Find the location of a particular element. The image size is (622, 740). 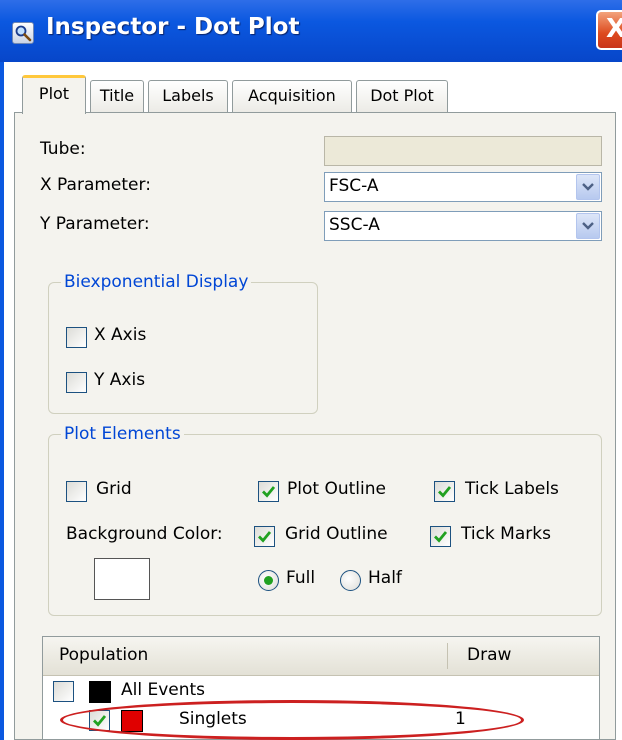

biexponential-legend: Biexponential Display is located at coordinates (156, 282).